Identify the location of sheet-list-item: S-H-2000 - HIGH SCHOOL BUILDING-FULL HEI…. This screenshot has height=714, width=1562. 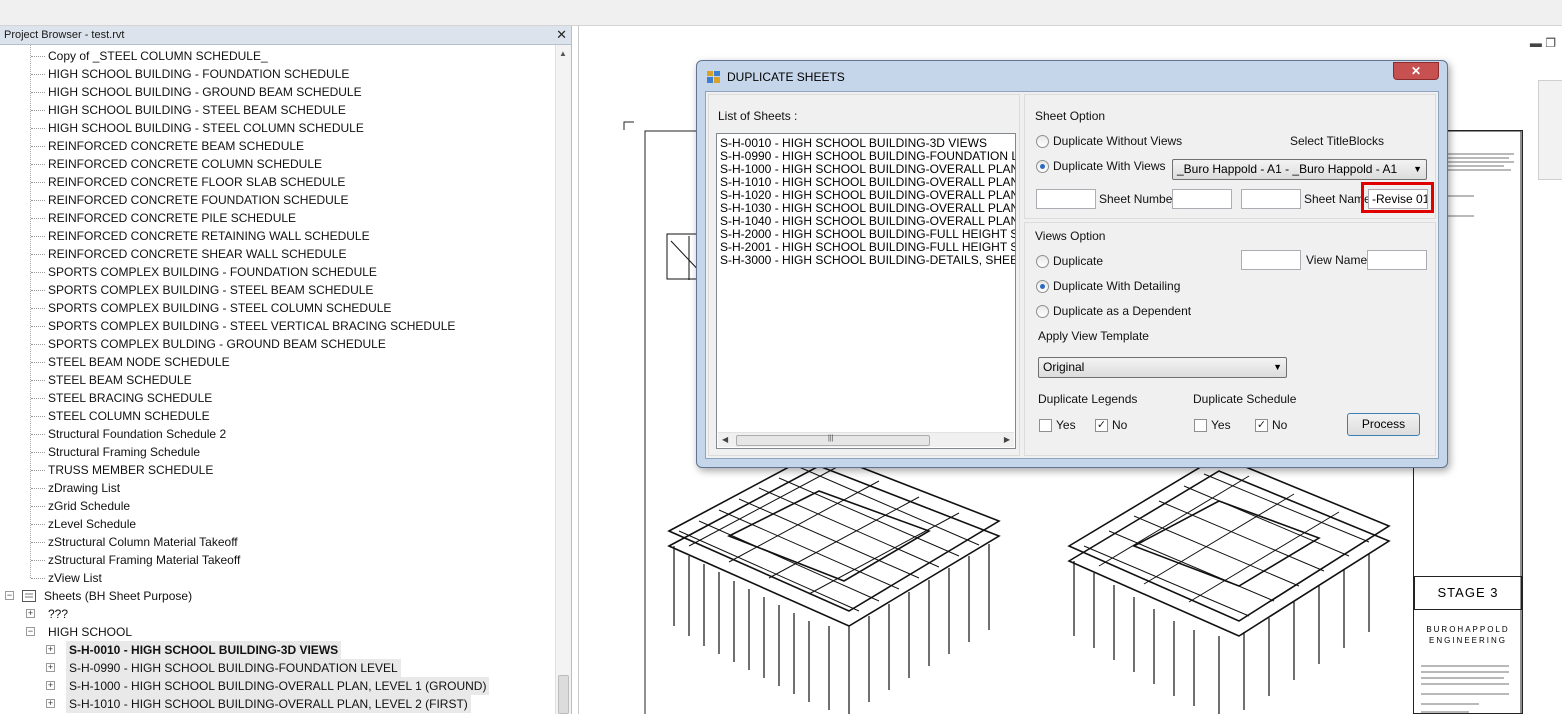
(867, 234).